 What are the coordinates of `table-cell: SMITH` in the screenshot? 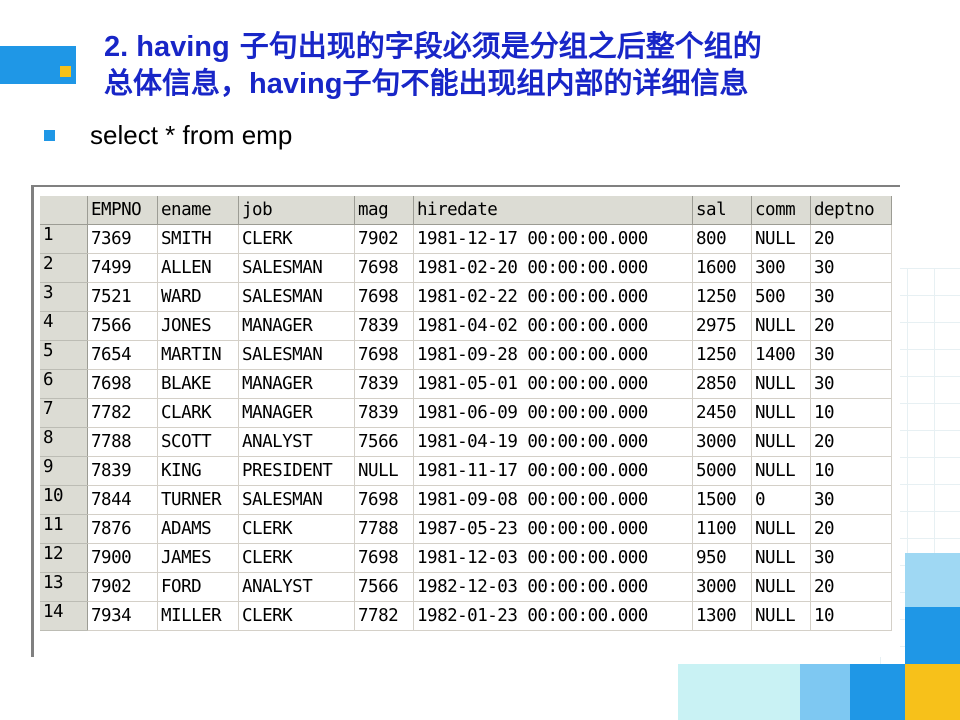 It's located at (198, 239).